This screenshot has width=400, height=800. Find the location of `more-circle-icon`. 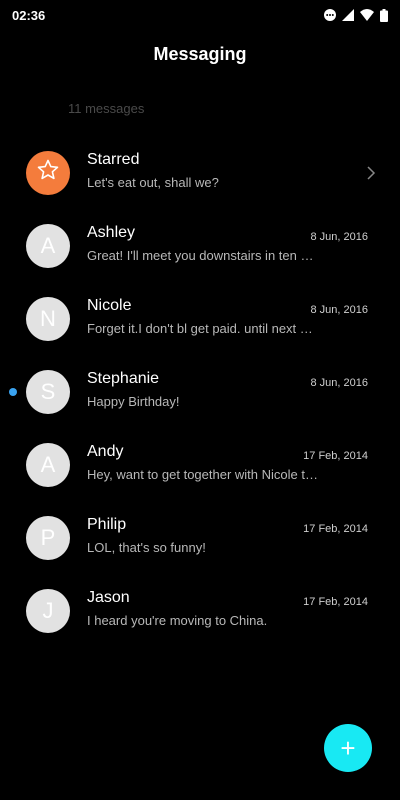

more-circle-icon is located at coordinates (330, 15).